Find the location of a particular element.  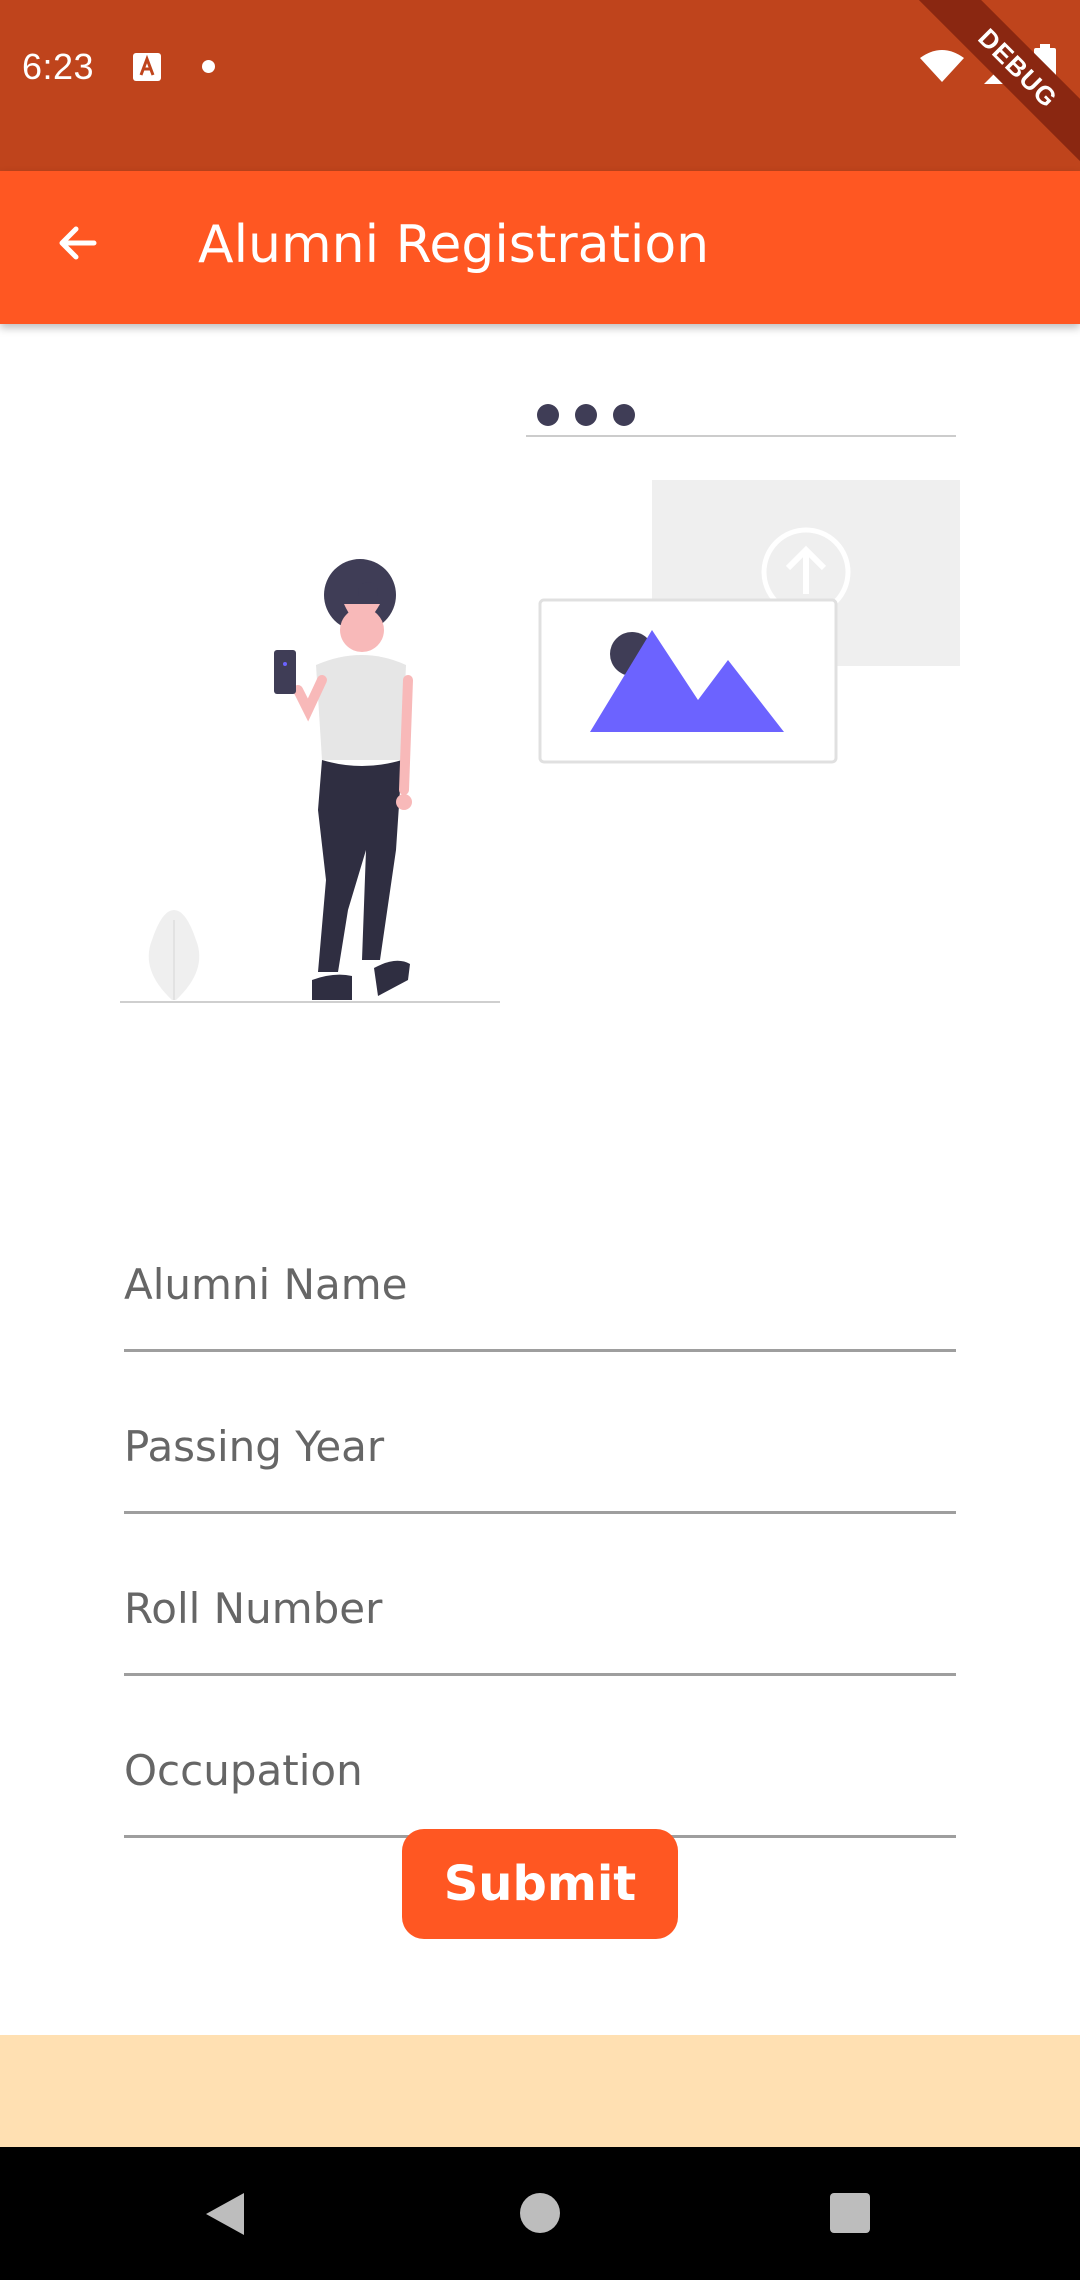

system-nav-bar is located at coordinates (540, 2213).